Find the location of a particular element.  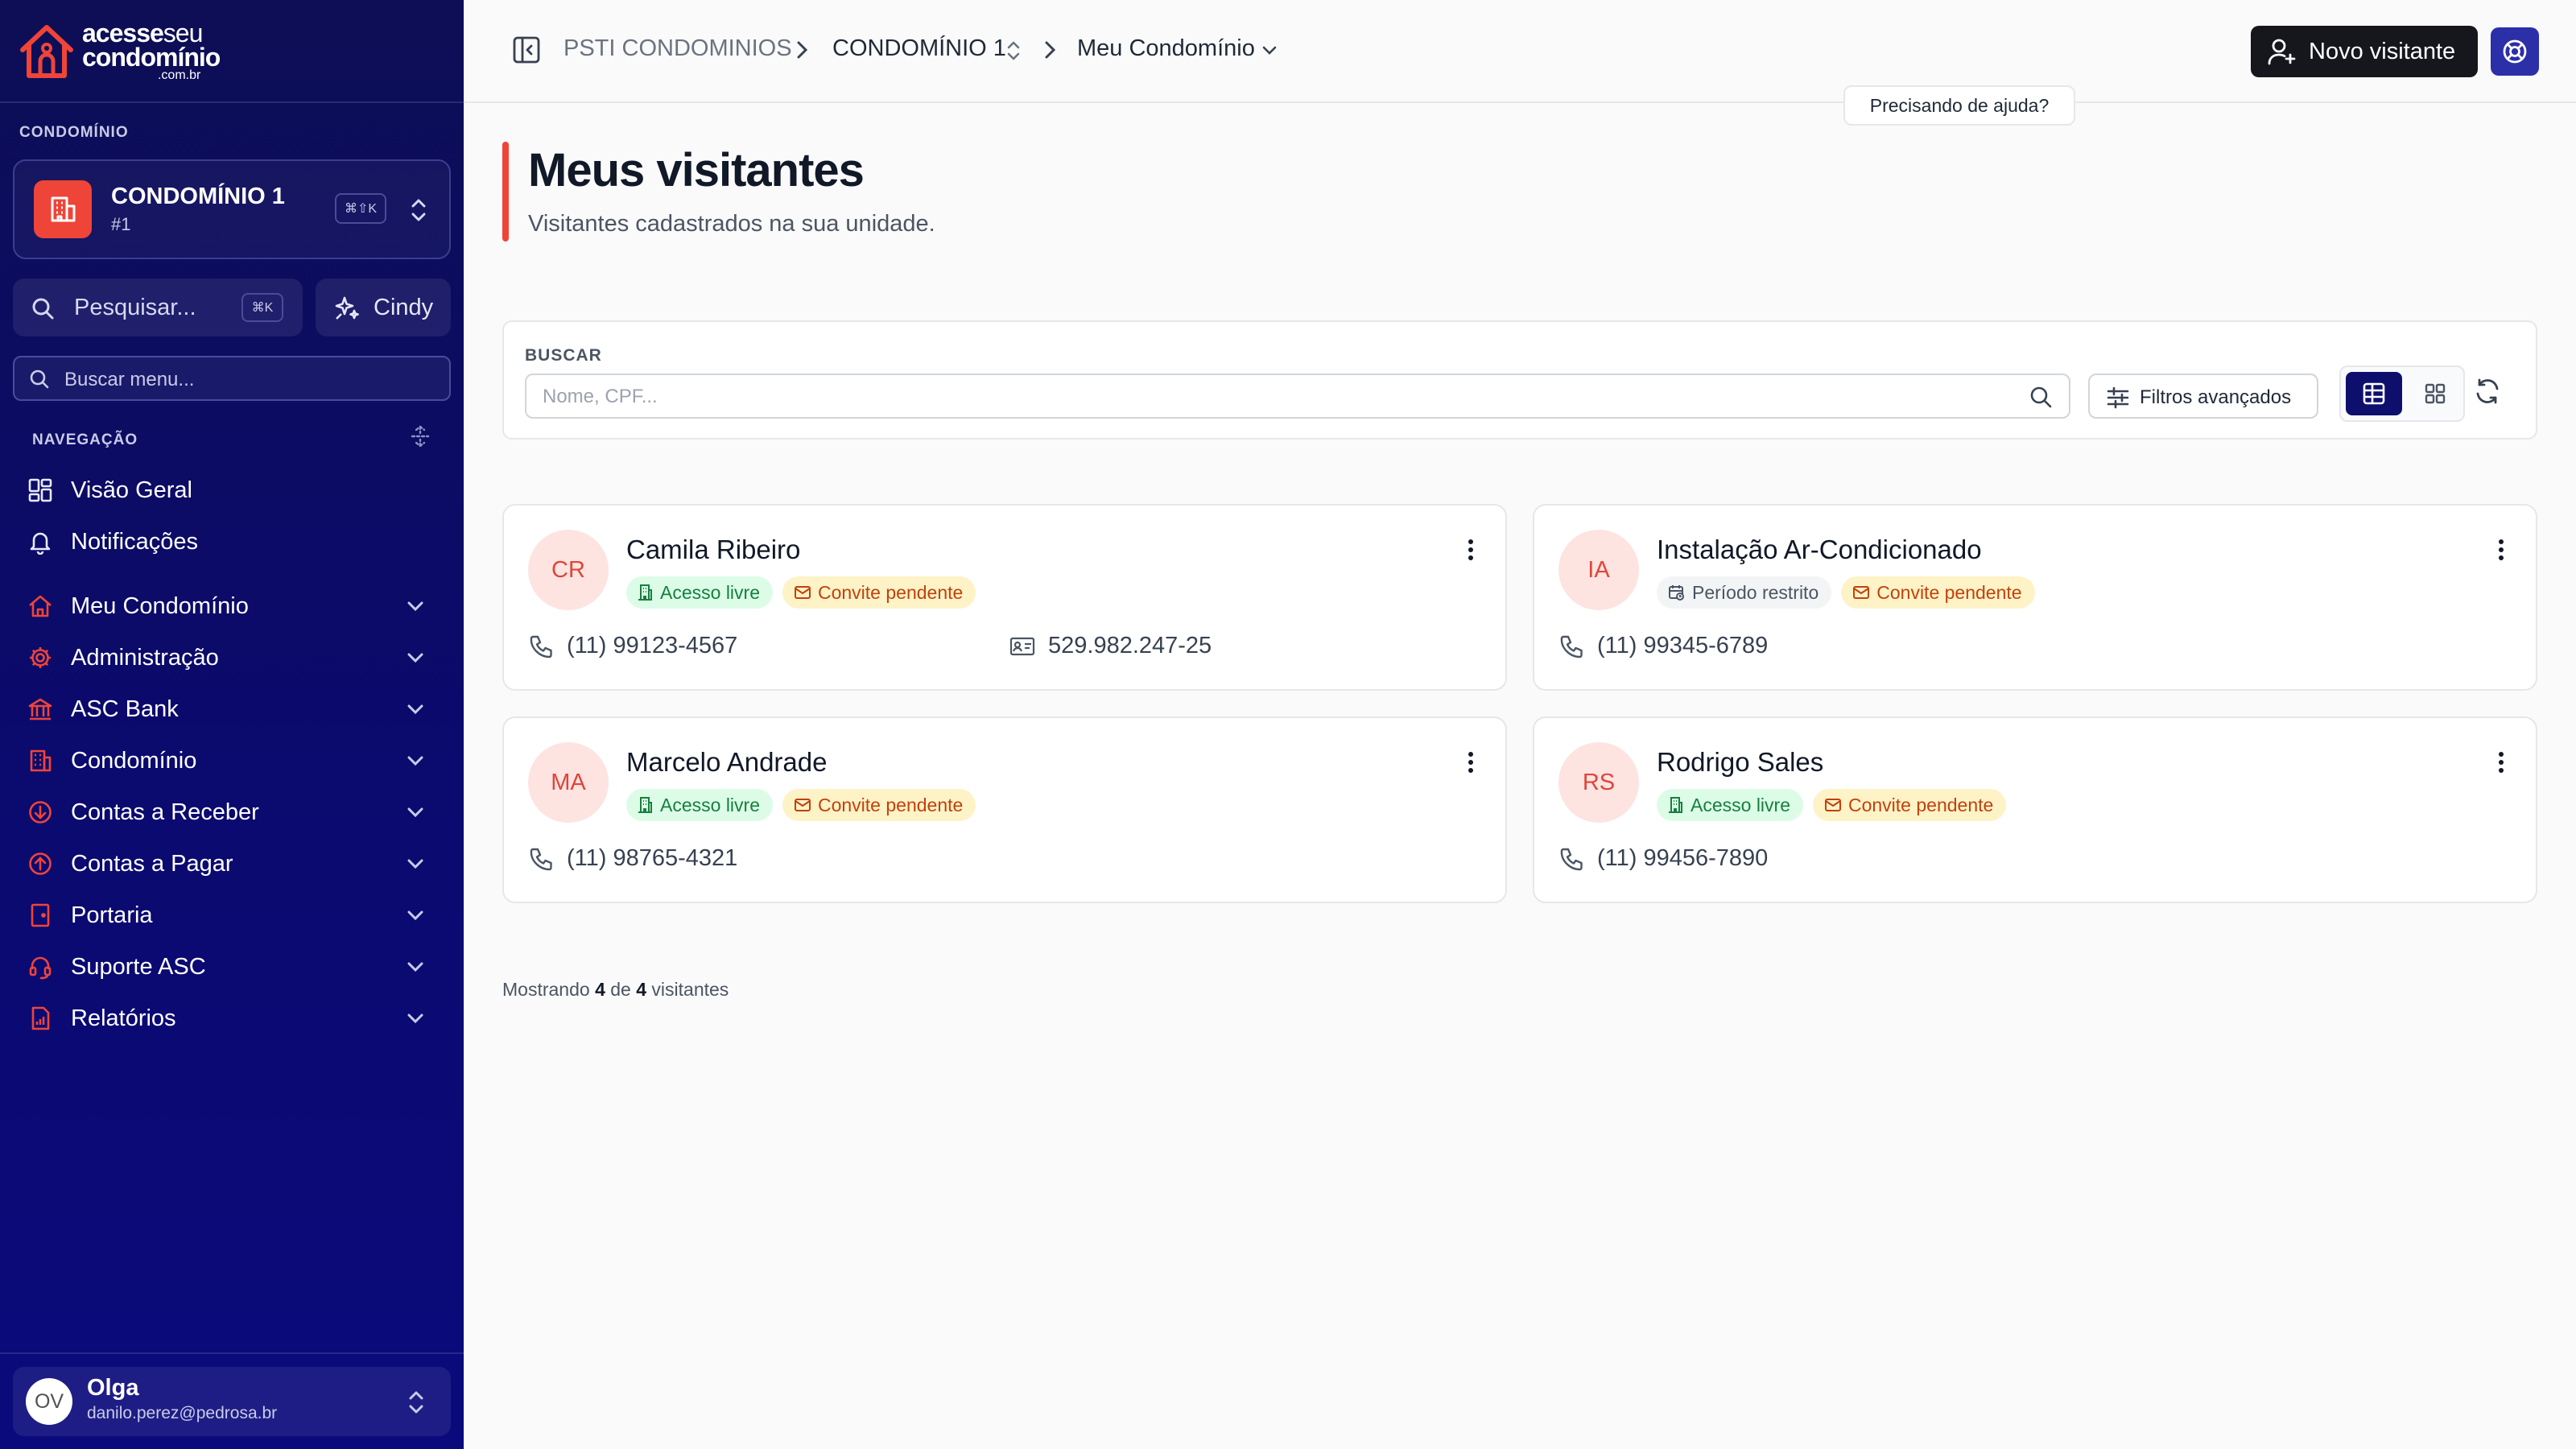

nav-label: Relatórios is located at coordinates (123, 1018).